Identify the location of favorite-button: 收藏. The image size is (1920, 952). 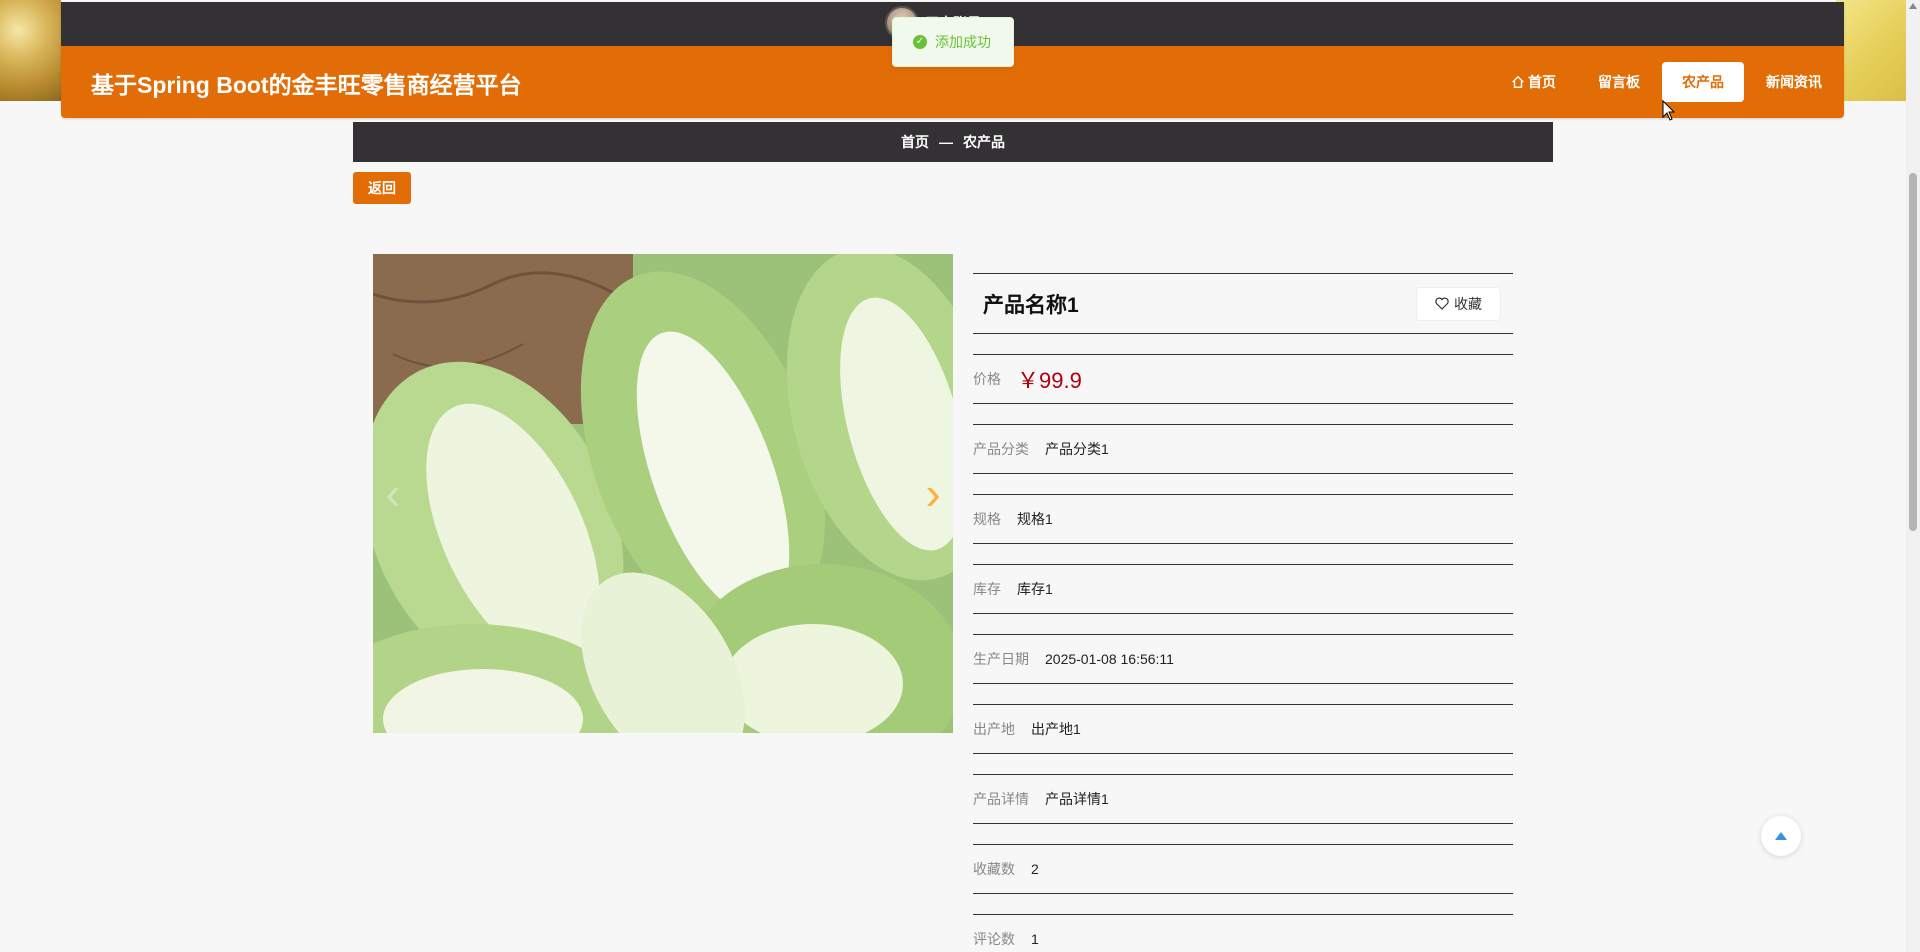
(1458, 303).